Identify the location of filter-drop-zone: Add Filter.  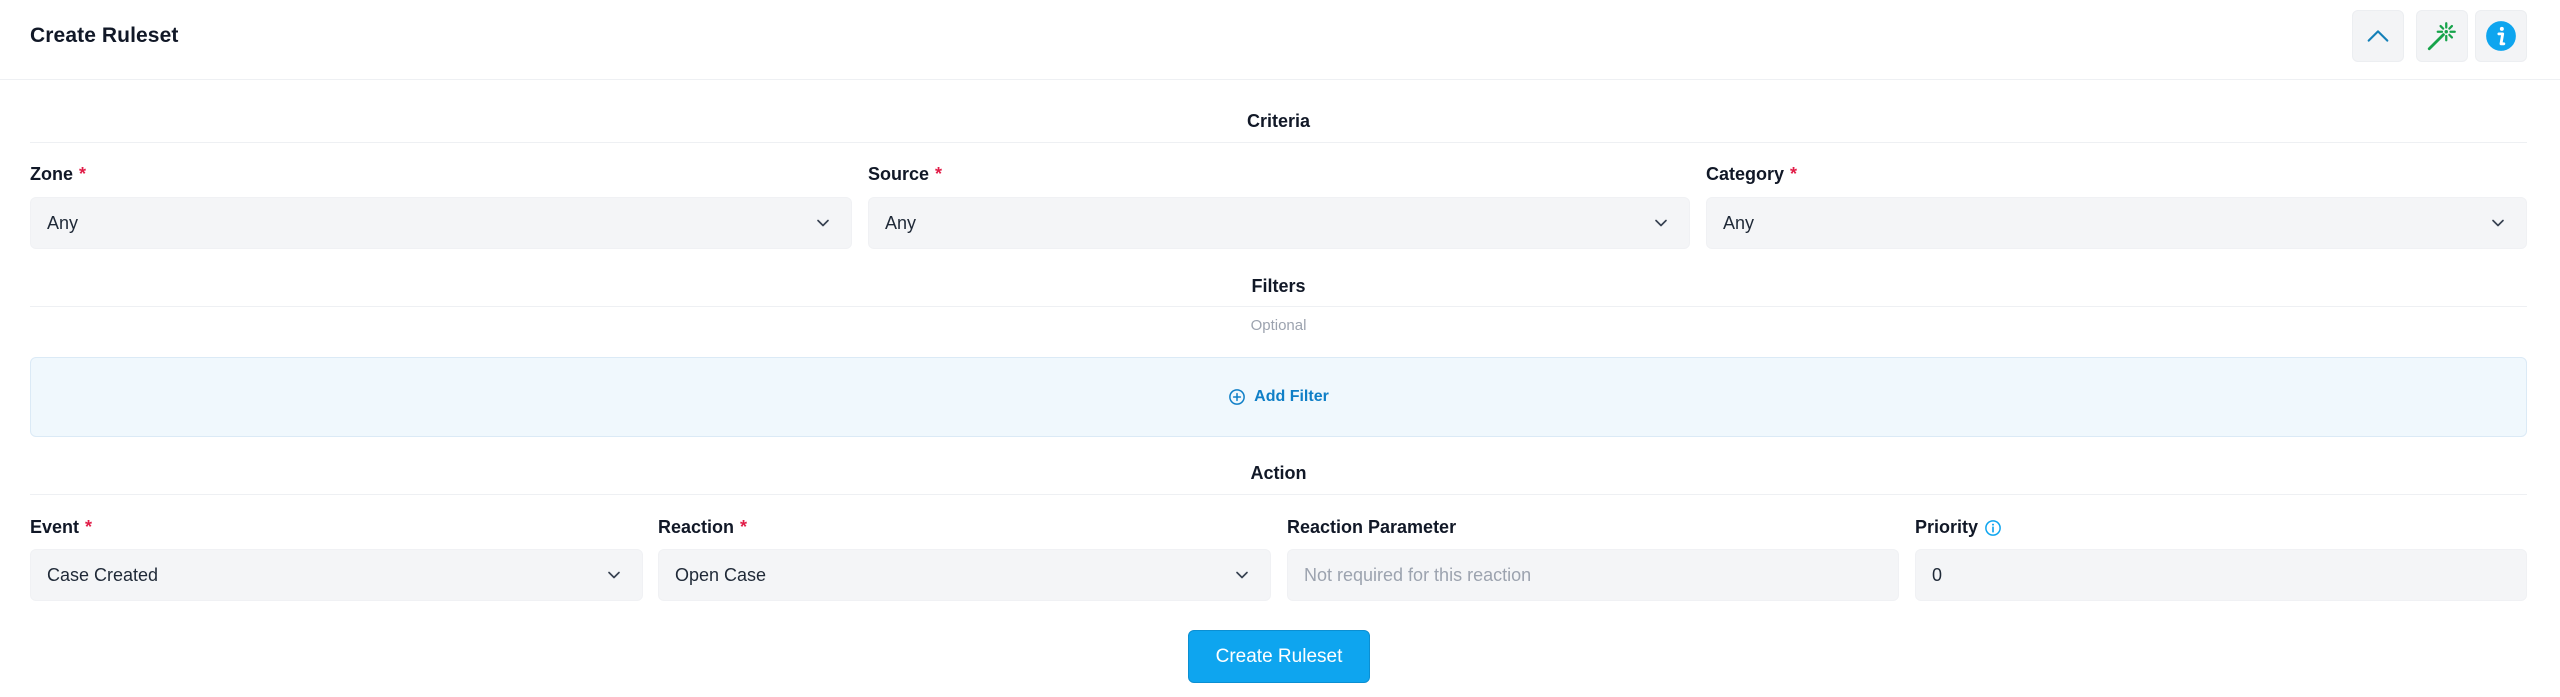
(1278, 397).